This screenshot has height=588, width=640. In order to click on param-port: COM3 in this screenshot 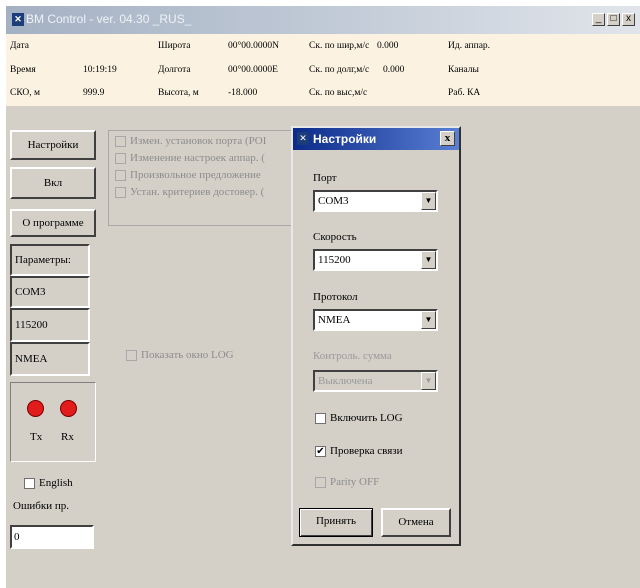, I will do `click(50, 292)`.